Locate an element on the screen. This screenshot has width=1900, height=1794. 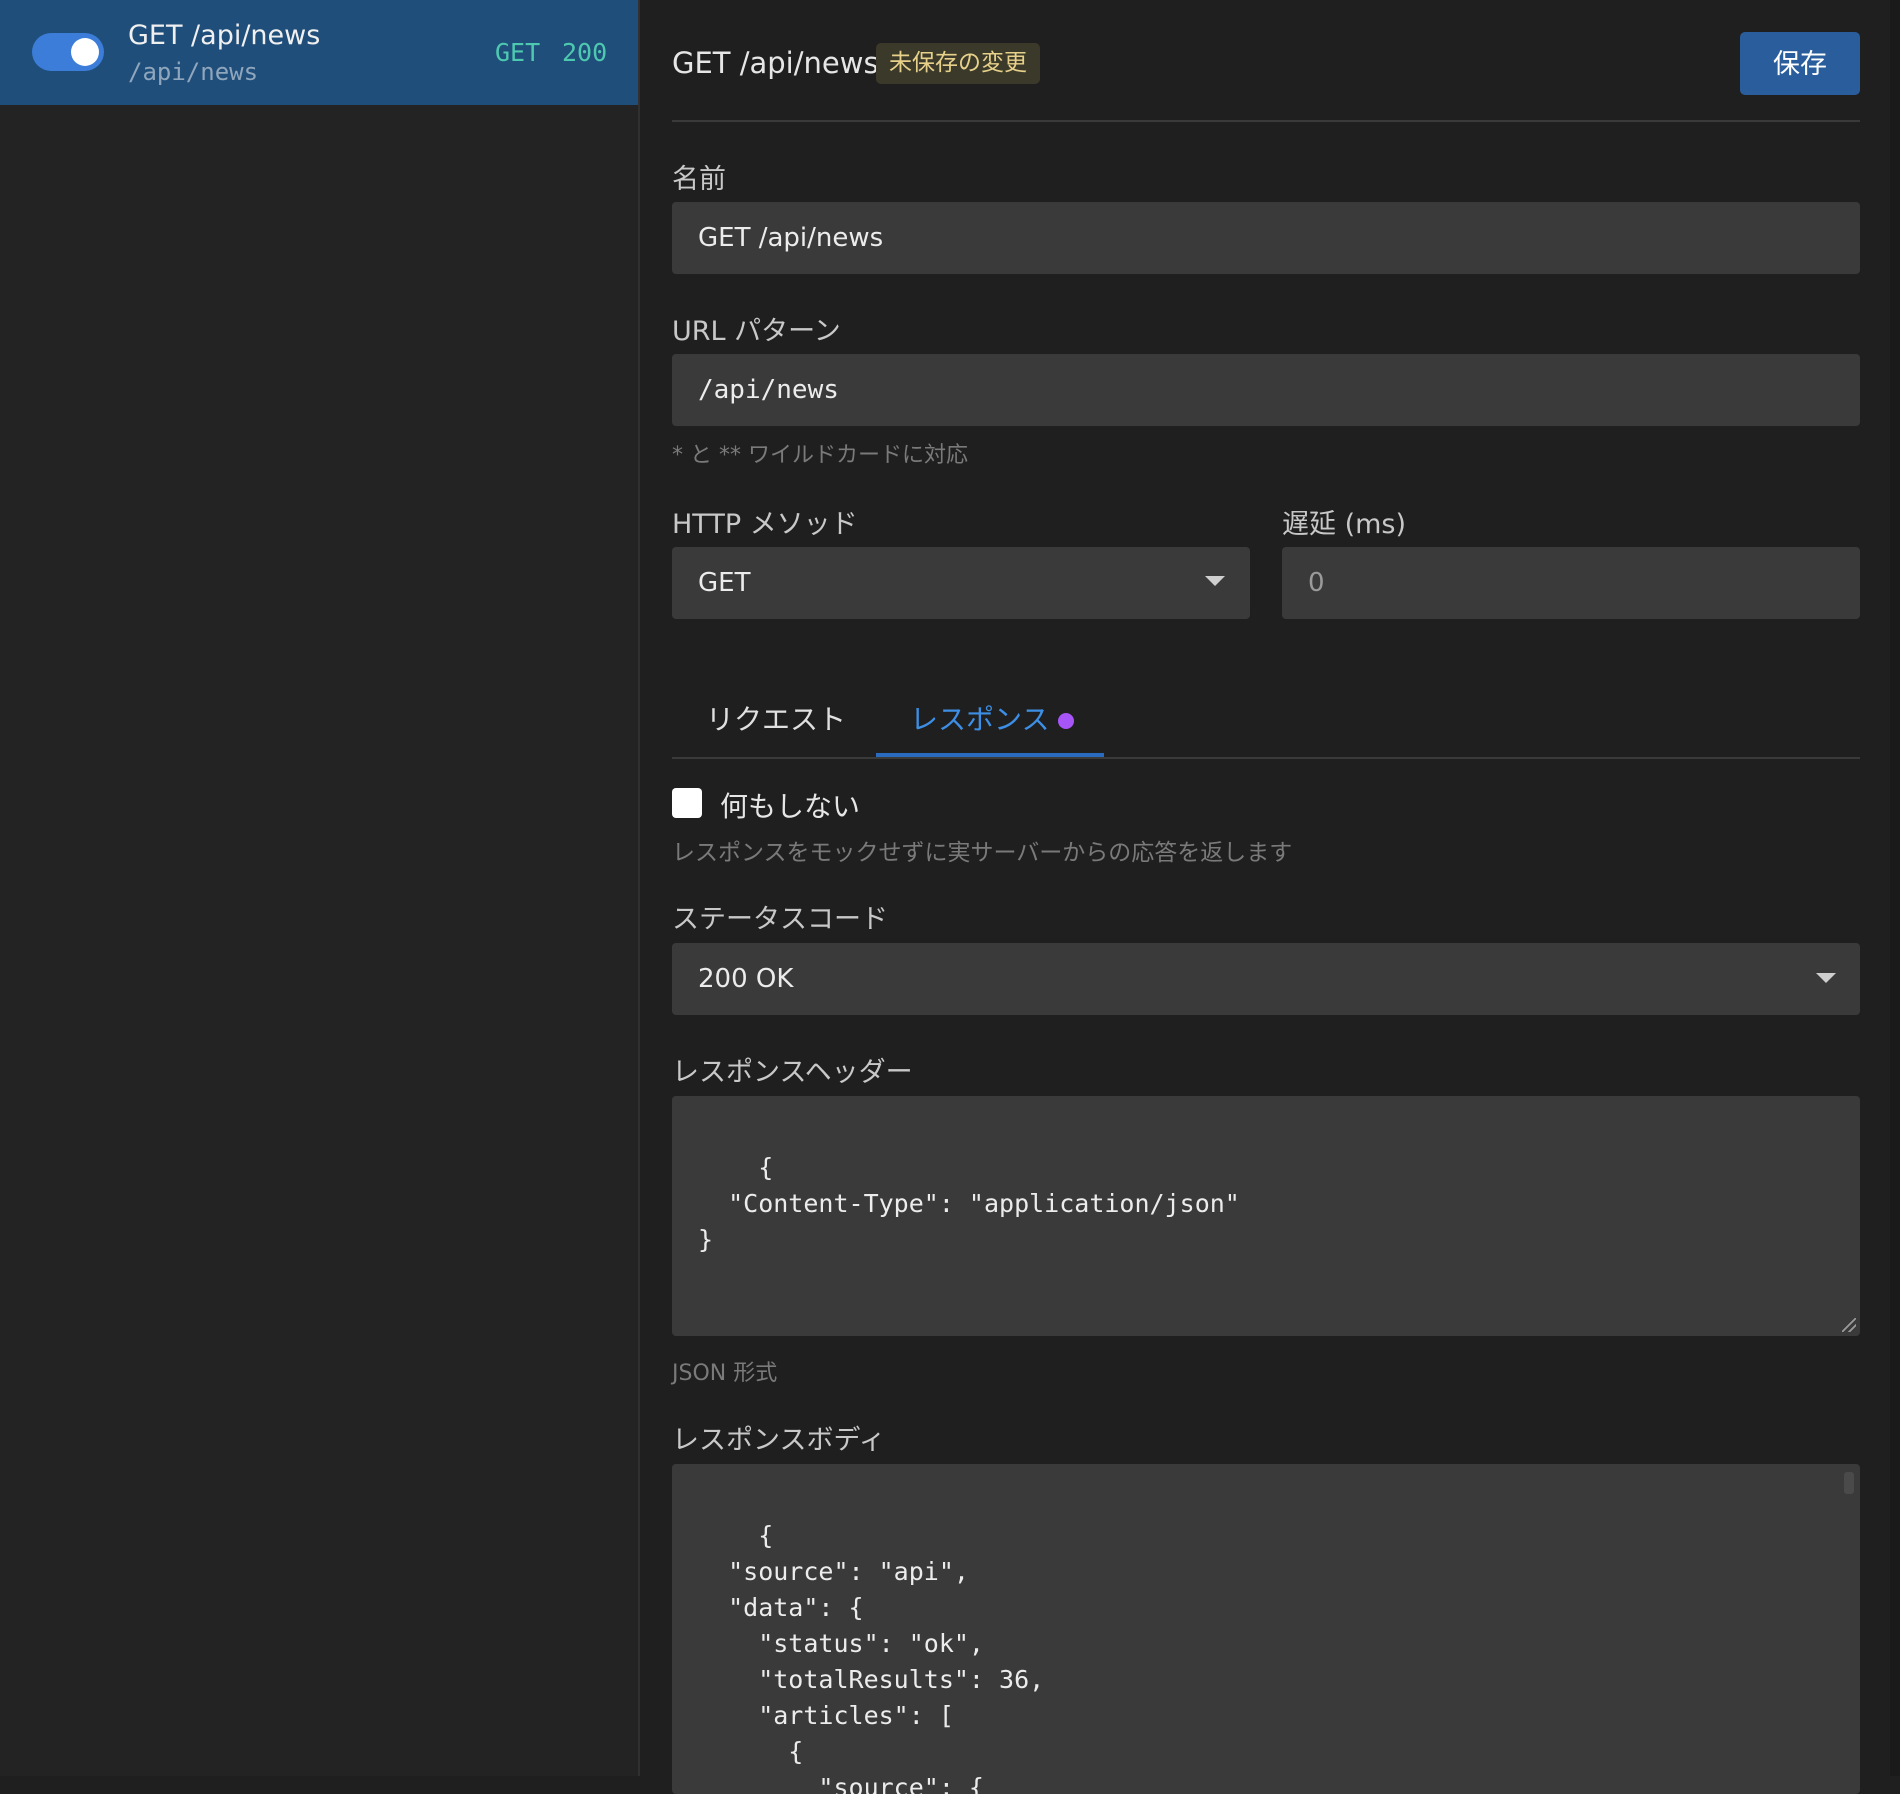
passthrough-checkbox is located at coordinates (687, 803).